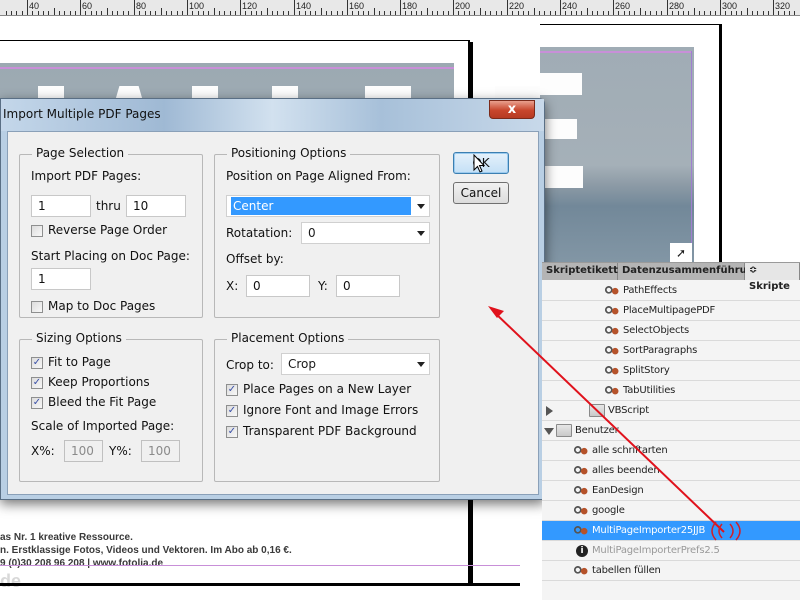  I want to click on script-list-item: PathEffects, so click(671, 291).